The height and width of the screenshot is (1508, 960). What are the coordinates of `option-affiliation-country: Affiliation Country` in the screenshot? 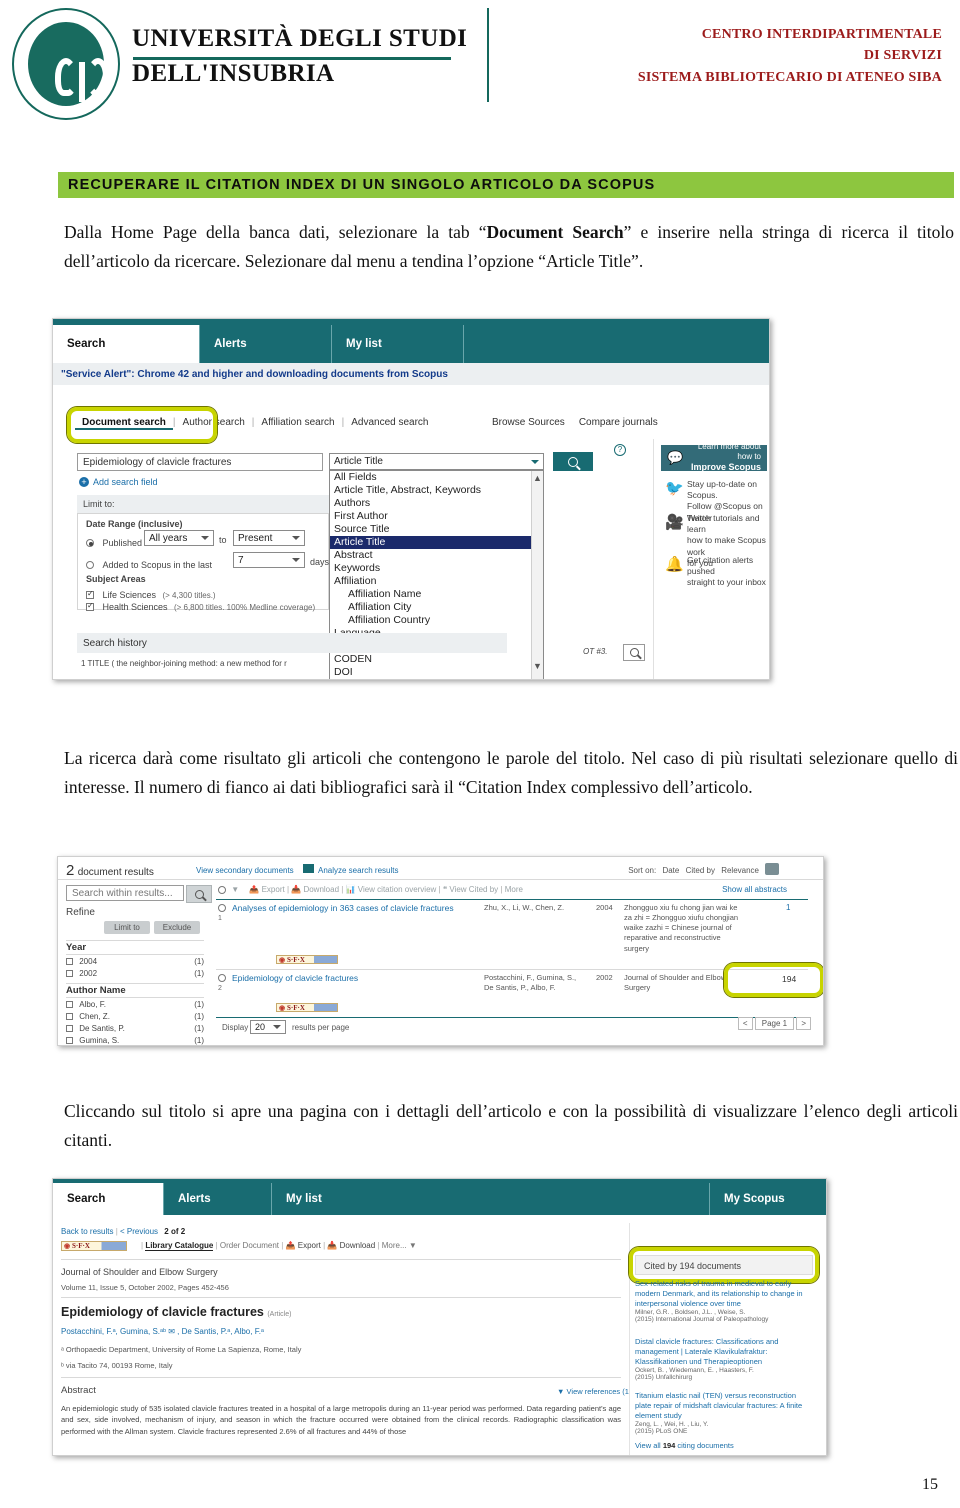 It's located at (436, 620).